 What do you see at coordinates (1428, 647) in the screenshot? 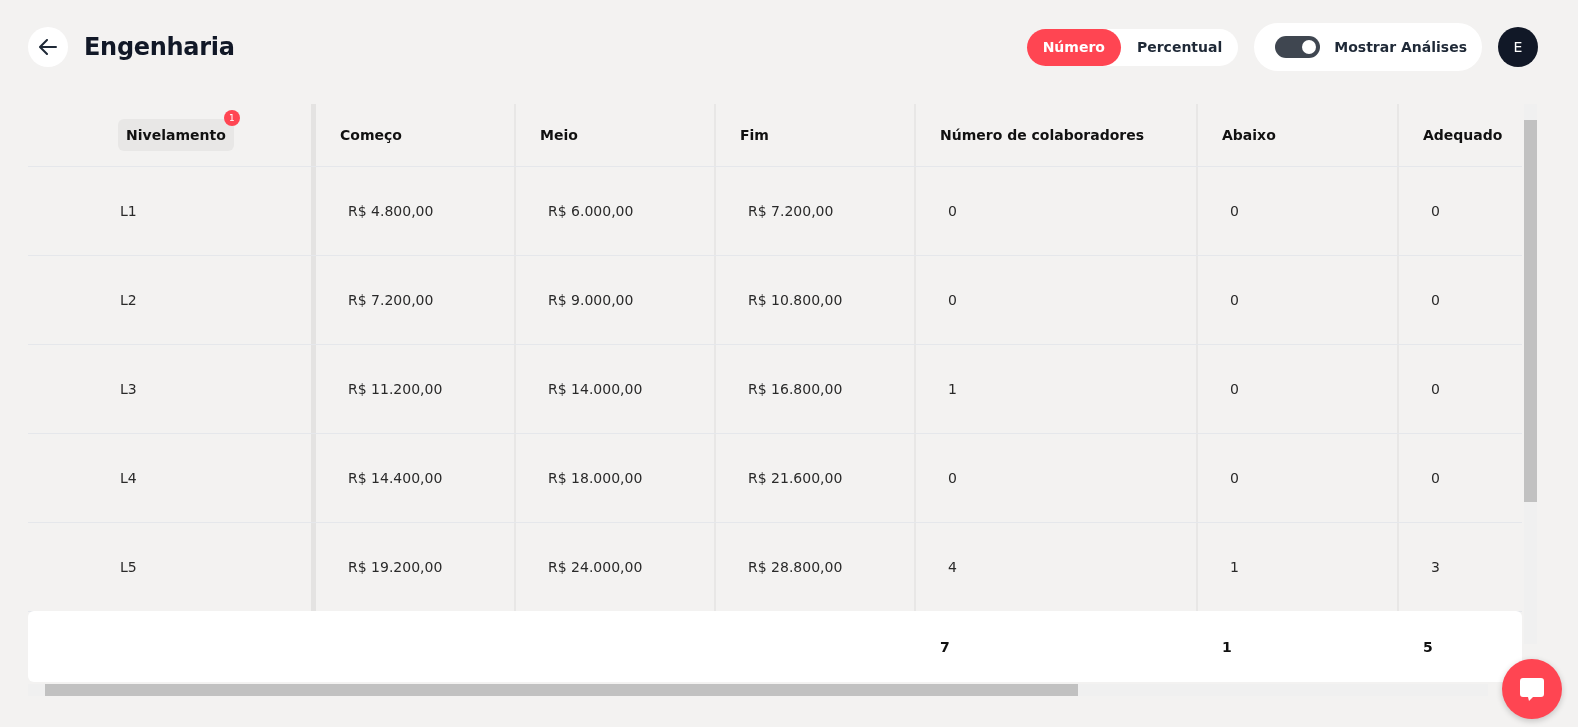
I see `total-value: 5` at bounding box center [1428, 647].